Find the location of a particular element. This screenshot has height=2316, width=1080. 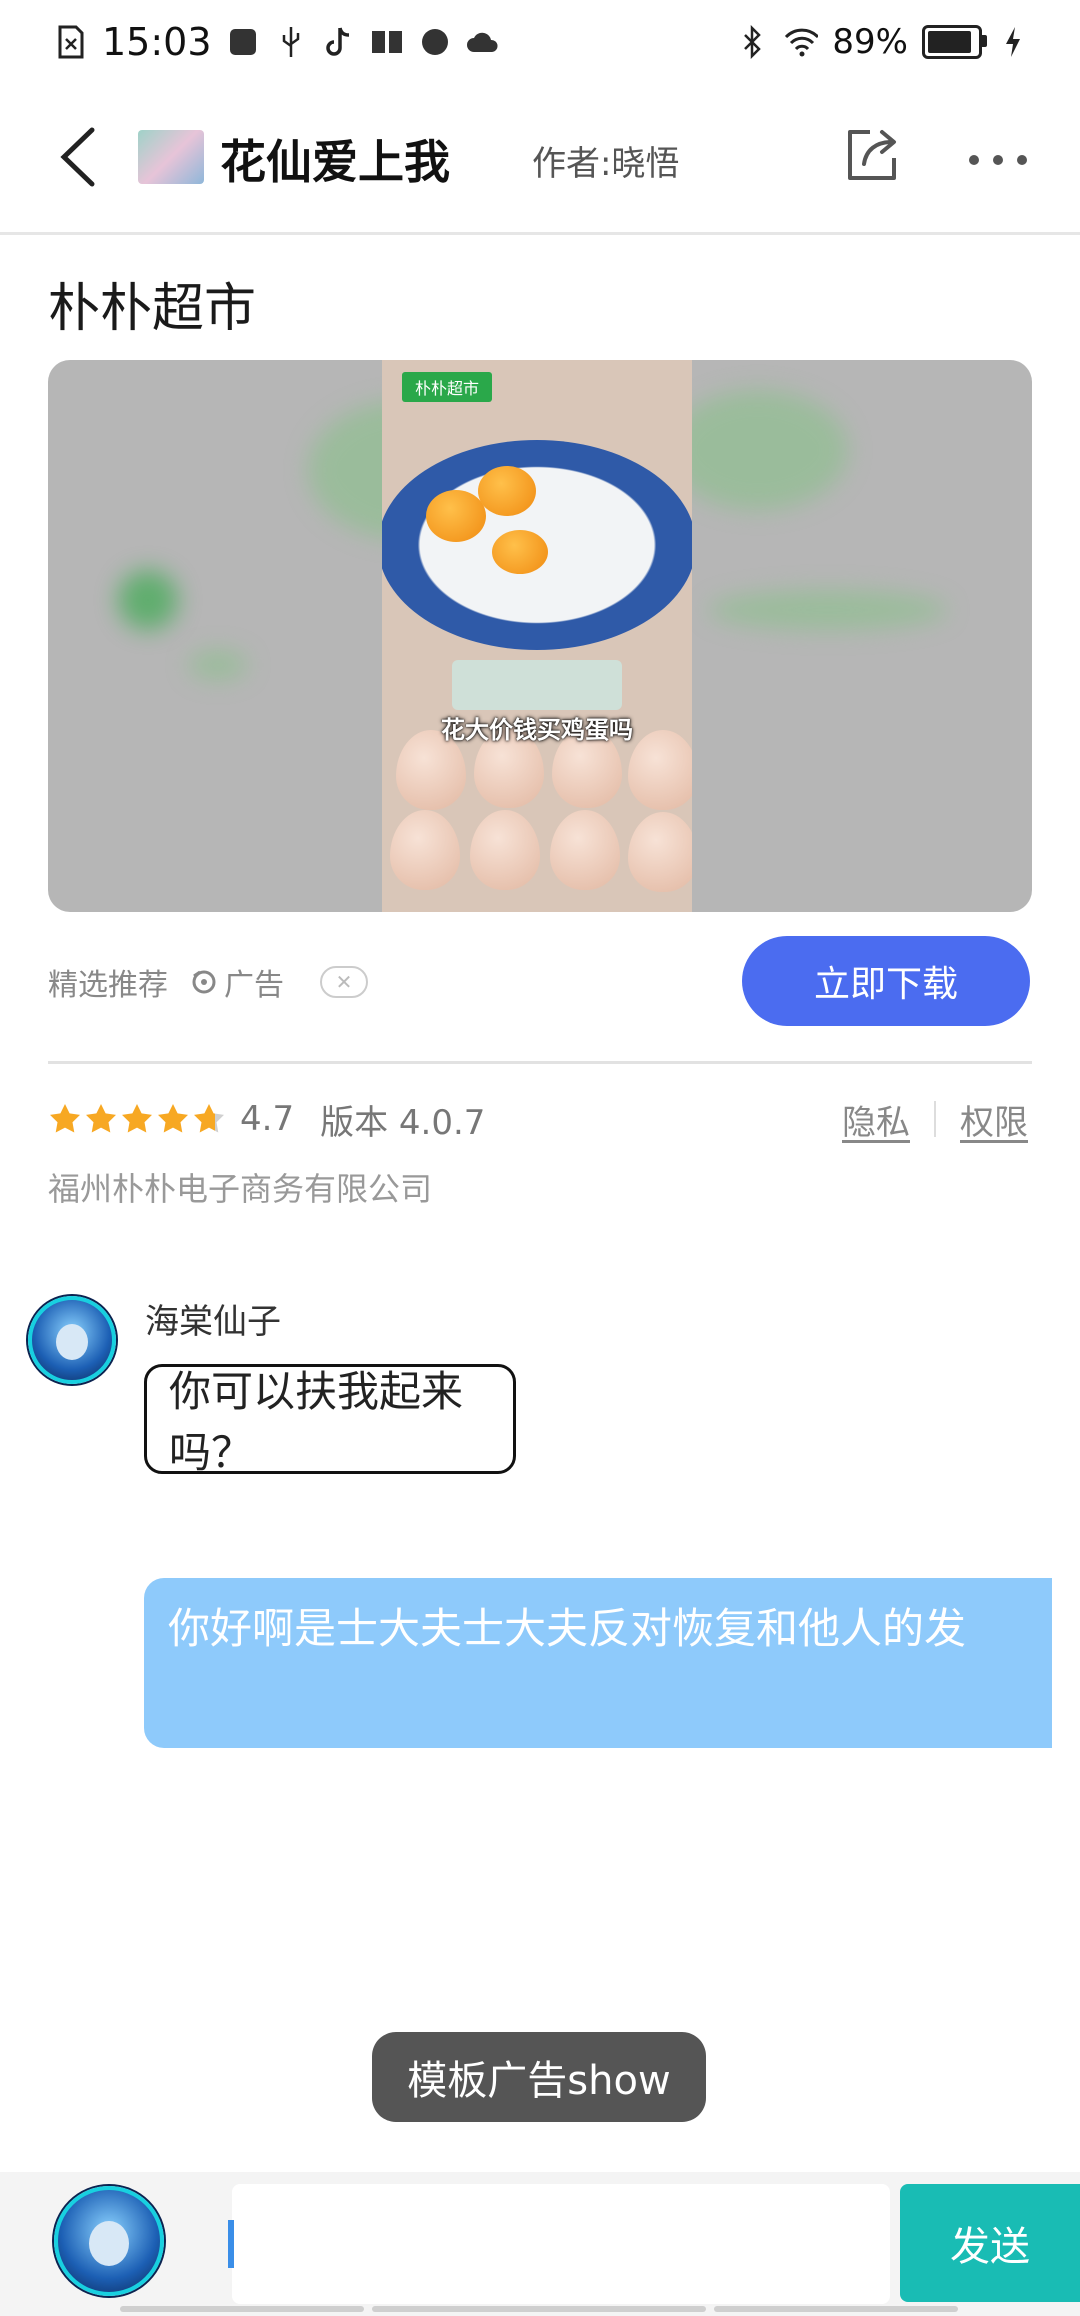

charging-icon is located at coordinates (1013, 42).